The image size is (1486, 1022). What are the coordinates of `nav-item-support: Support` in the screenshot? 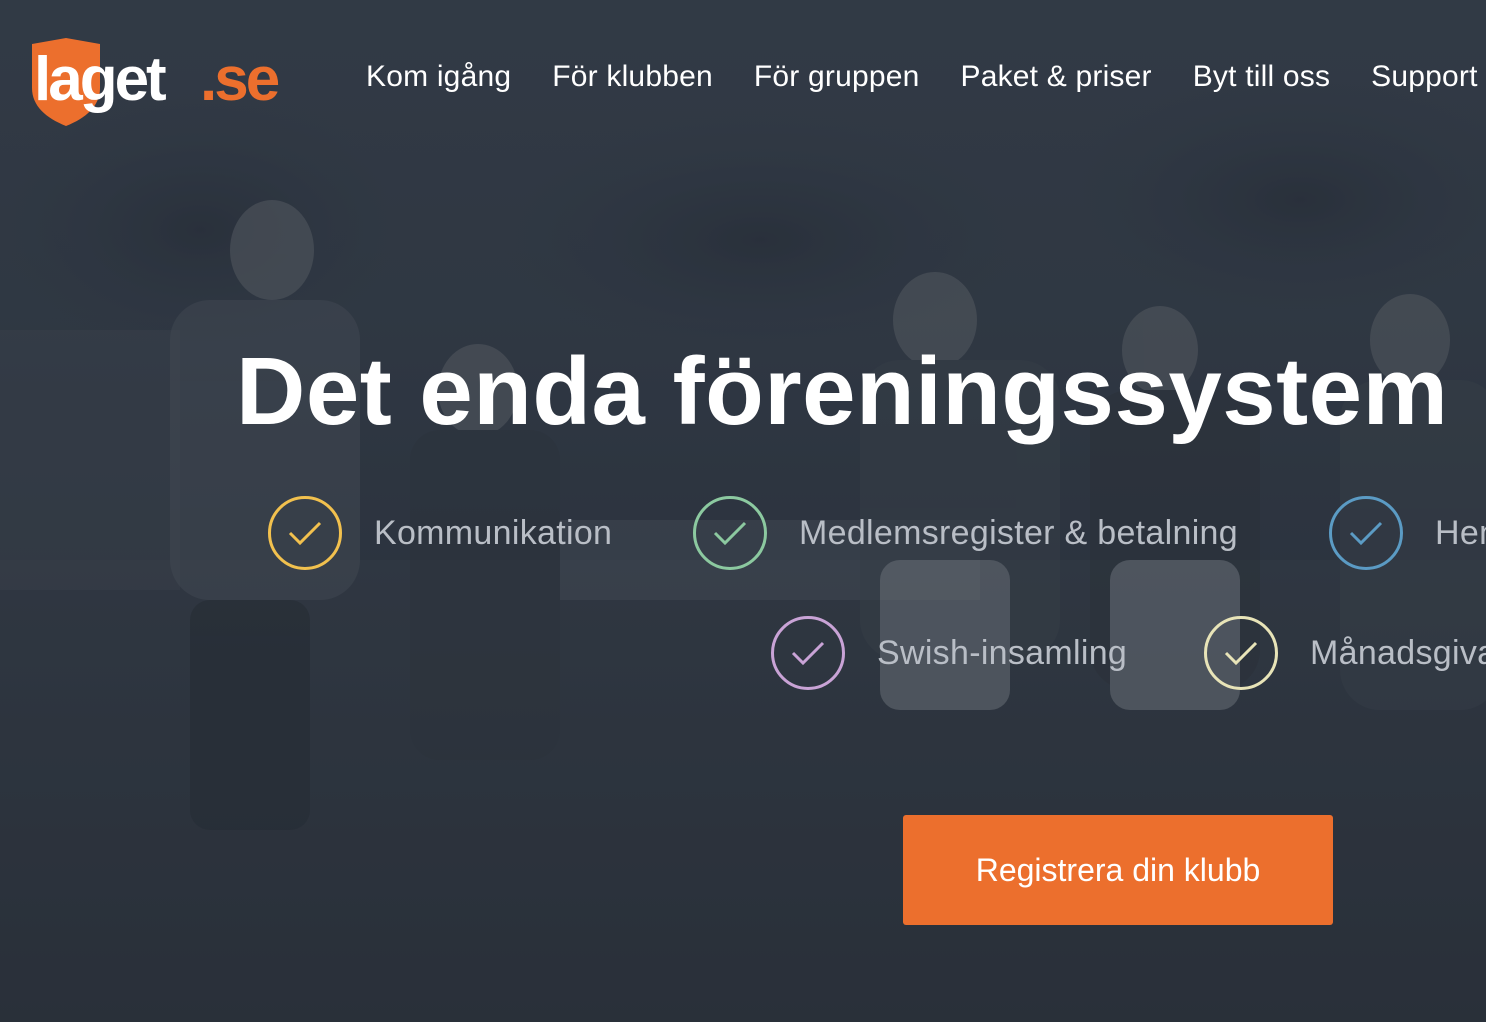 It's located at (1424, 77).